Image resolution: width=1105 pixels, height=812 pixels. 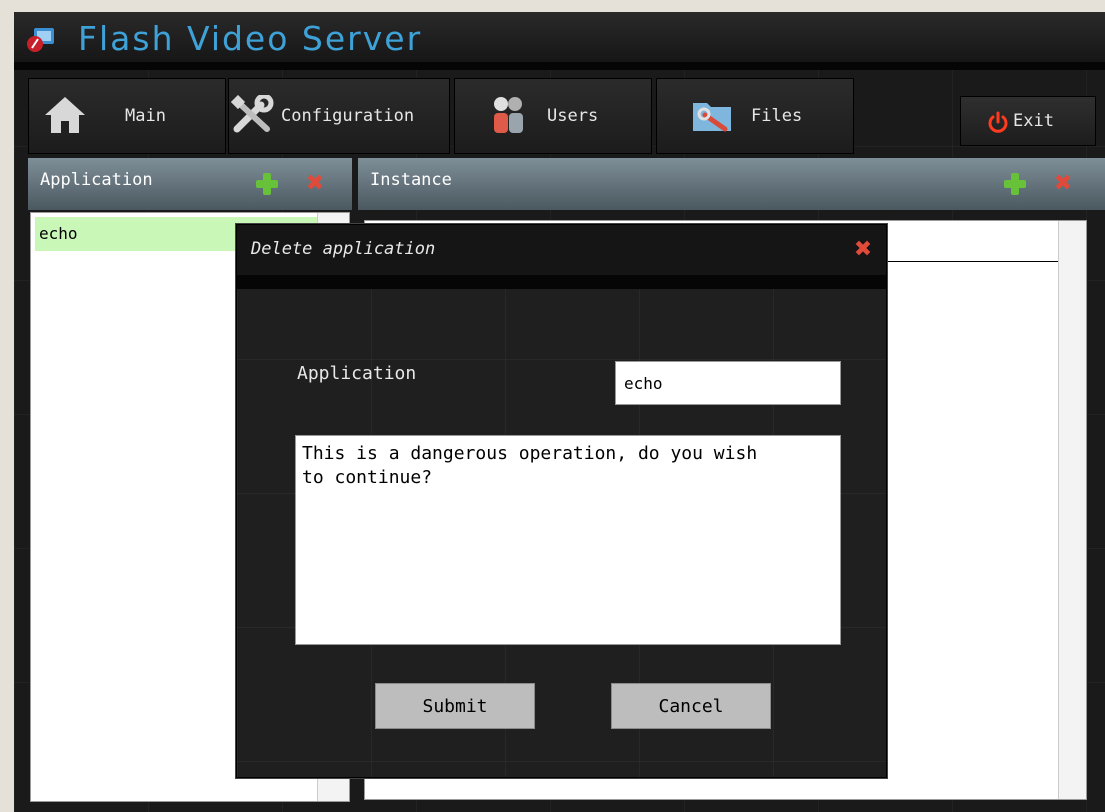 I want to click on app-title: Flash Video Server, so click(x=250, y=38).